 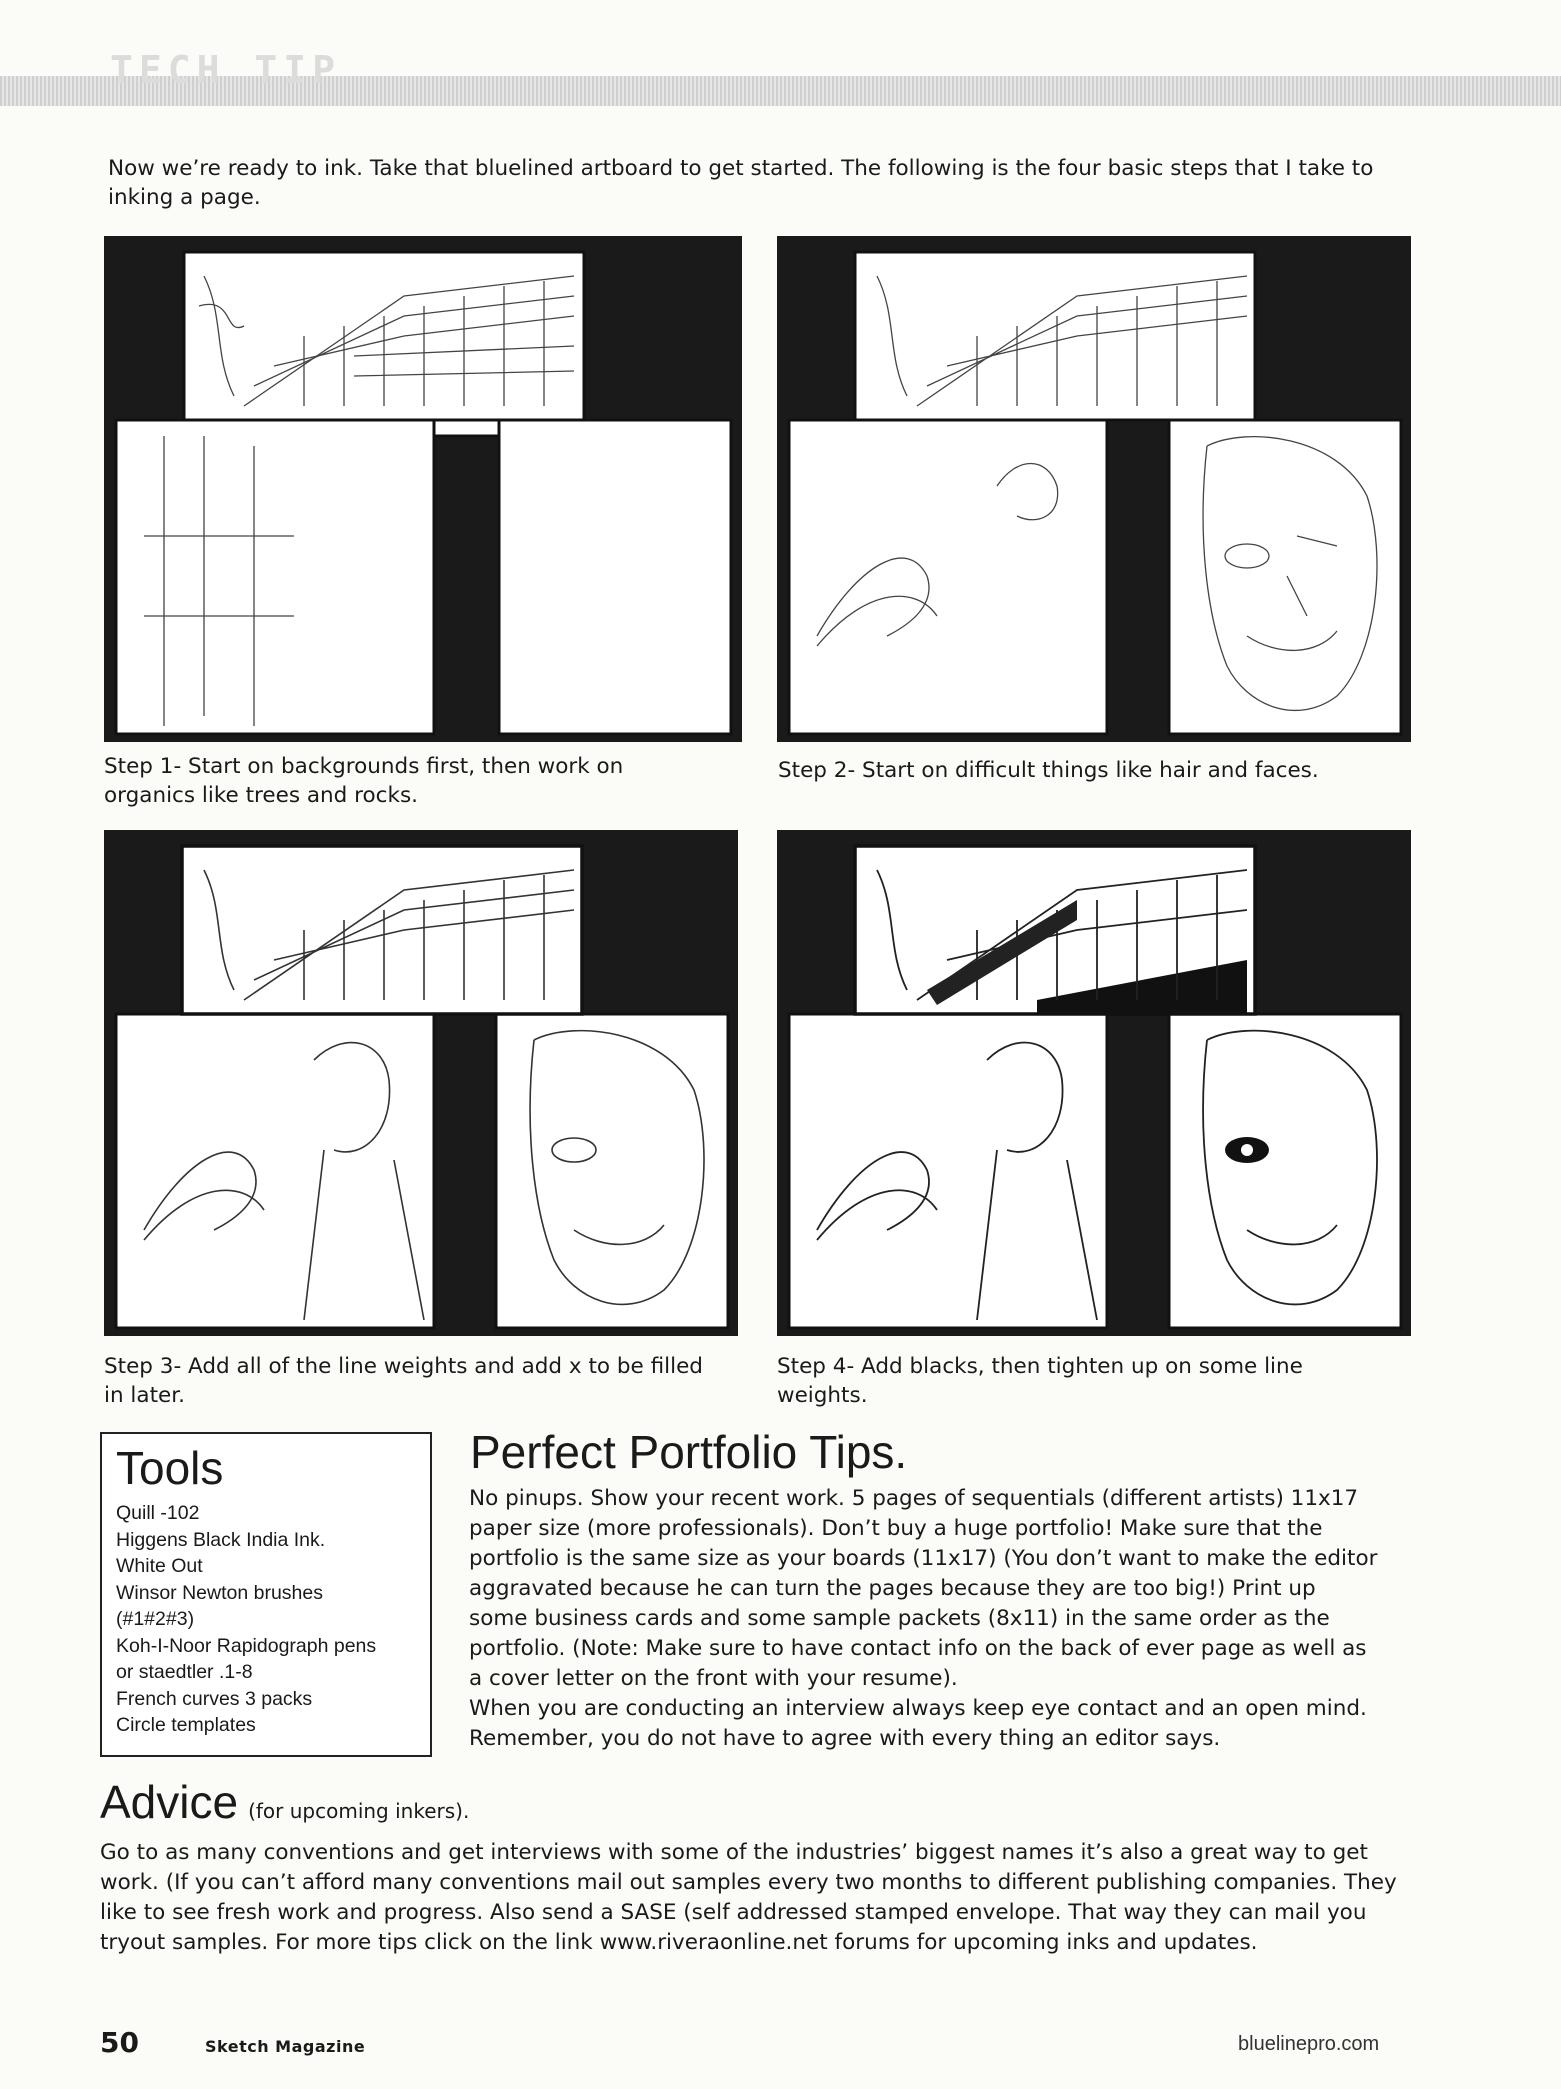 What do you see at coordinates (169, 1802) in the screenshot?
I see `advice-title: Advice` at bounding box center [169, 1802].